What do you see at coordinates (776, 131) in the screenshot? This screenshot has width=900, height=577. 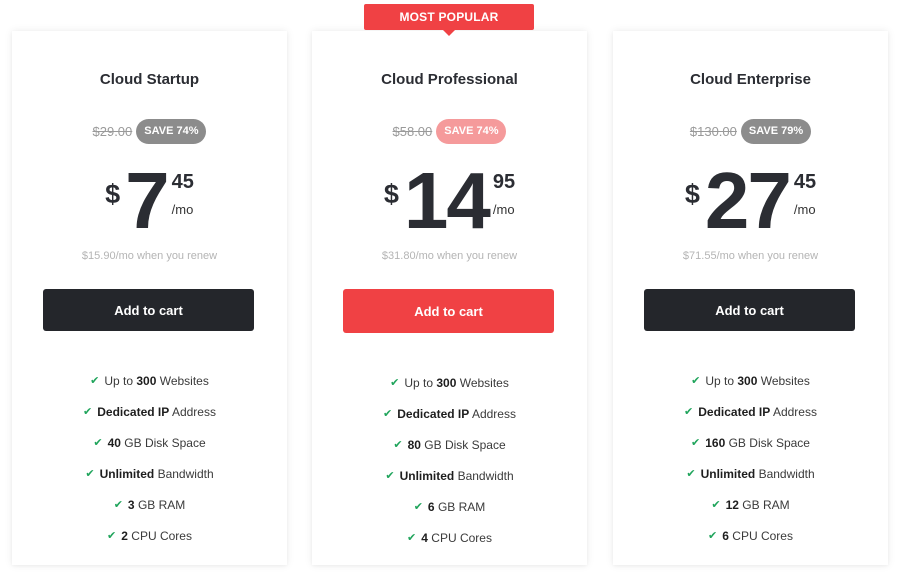 I see `save-badge: SAVE 79%` at bounding box center [776, 131].